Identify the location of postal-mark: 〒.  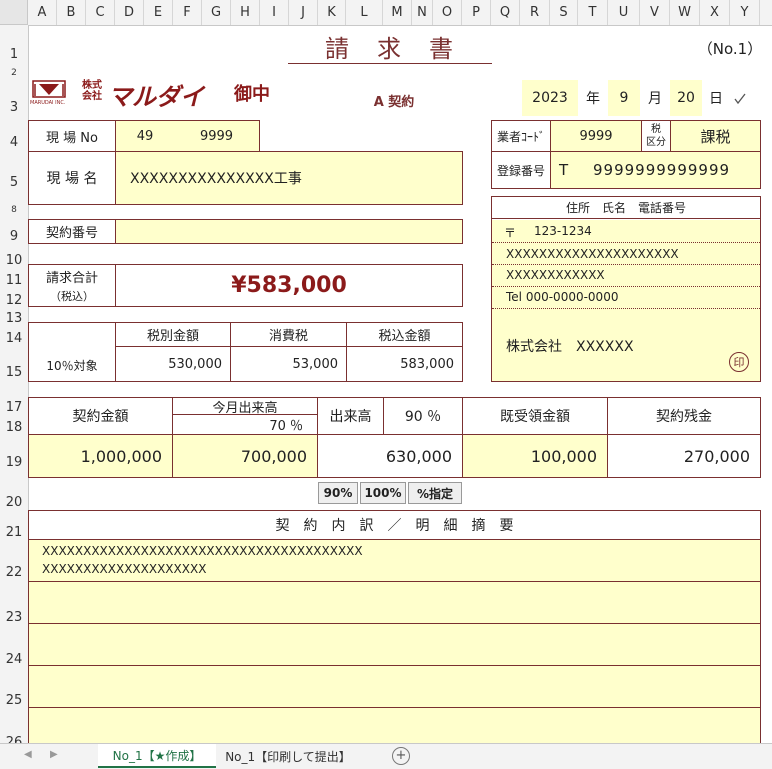
(510, 233).